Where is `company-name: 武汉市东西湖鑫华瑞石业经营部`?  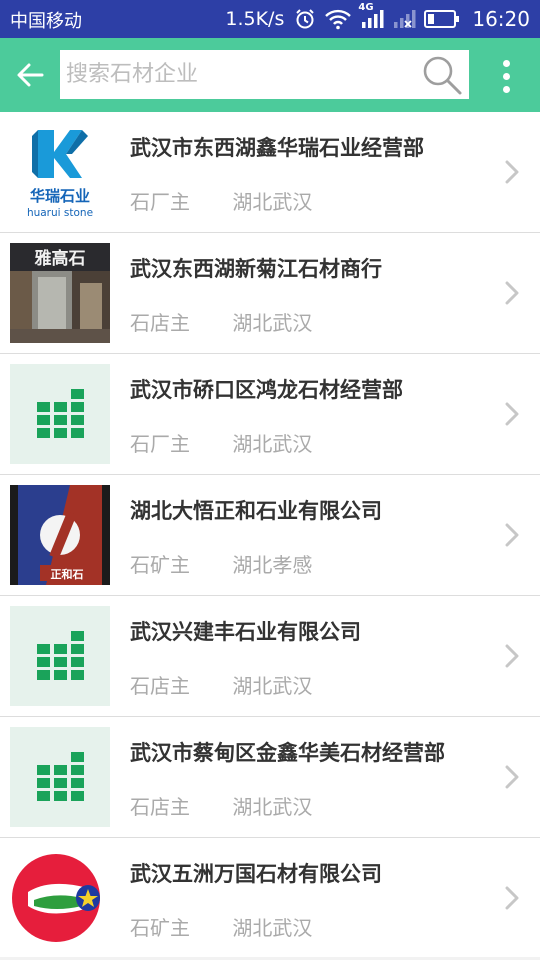 company-name: 武汉市东西湖鑫华瑞石业经营部 is located at coordinates (277, 148).